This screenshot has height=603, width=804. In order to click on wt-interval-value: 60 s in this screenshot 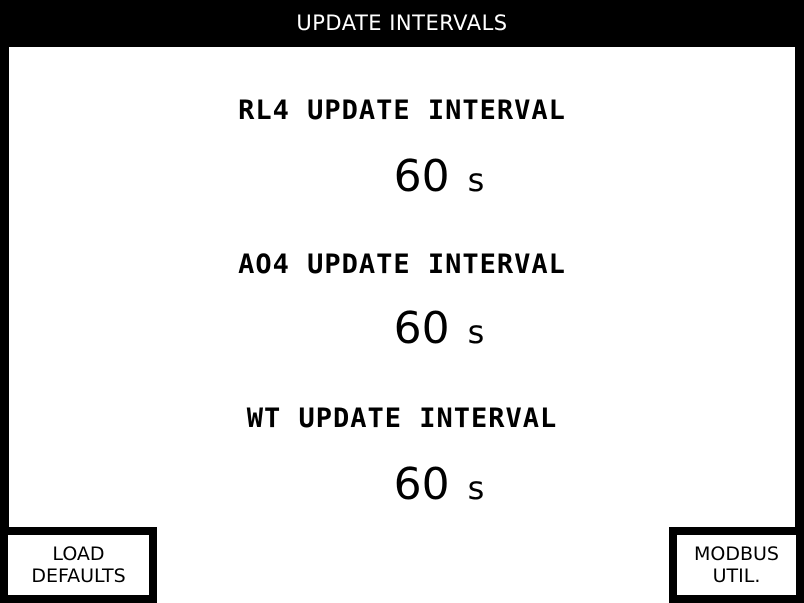, I will do `click(402, 484)`.